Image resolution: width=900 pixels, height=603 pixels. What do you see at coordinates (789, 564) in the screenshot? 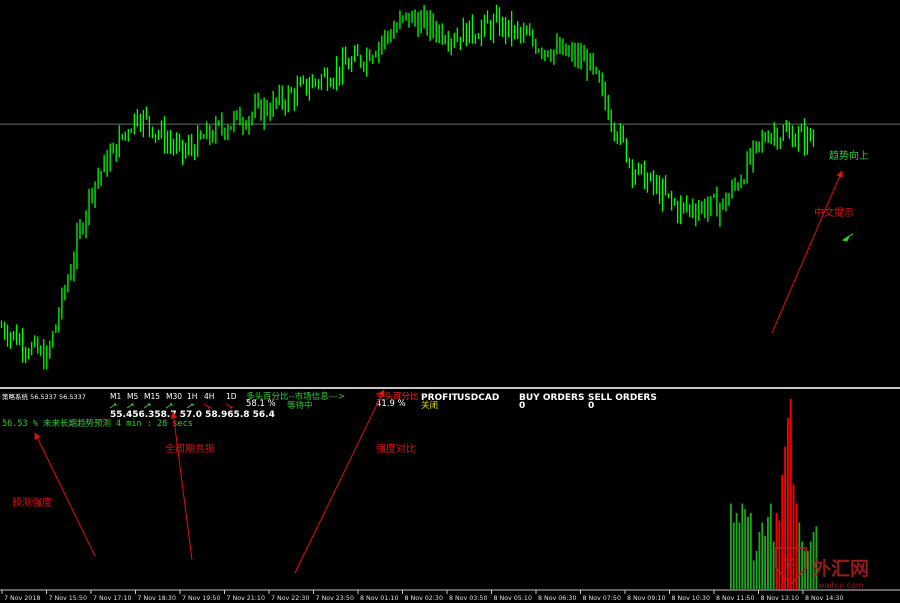
I see `watermark-mark-icon: ￥` at bounding box center [789, 564].